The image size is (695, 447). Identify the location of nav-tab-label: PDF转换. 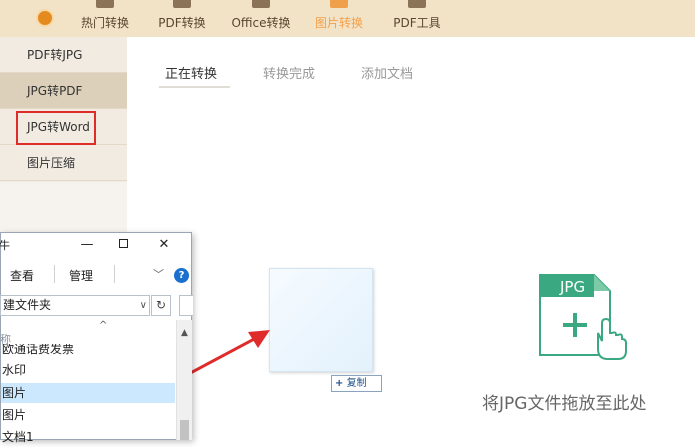
(182, 23).